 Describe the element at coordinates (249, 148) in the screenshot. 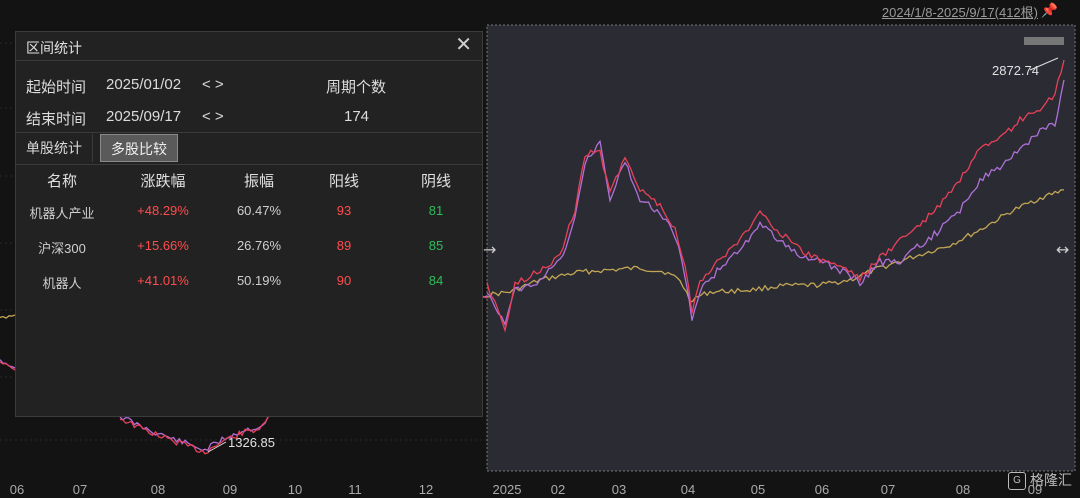

I see `stats-tabs: 单股统计 多股比较` at that location.